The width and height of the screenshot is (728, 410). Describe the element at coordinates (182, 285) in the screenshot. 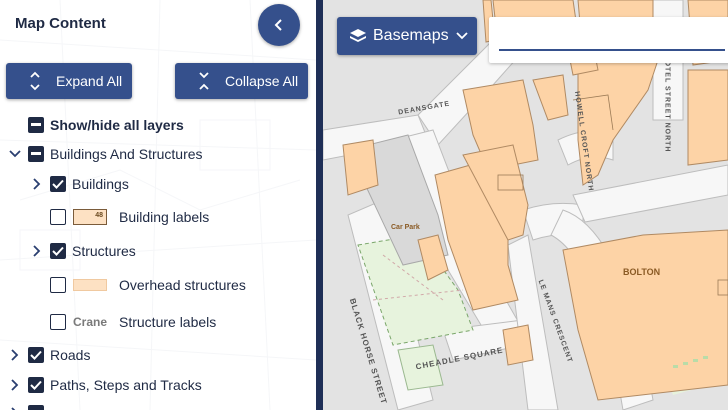

I see `overhead-structures-label: Overhead structures` at that location.